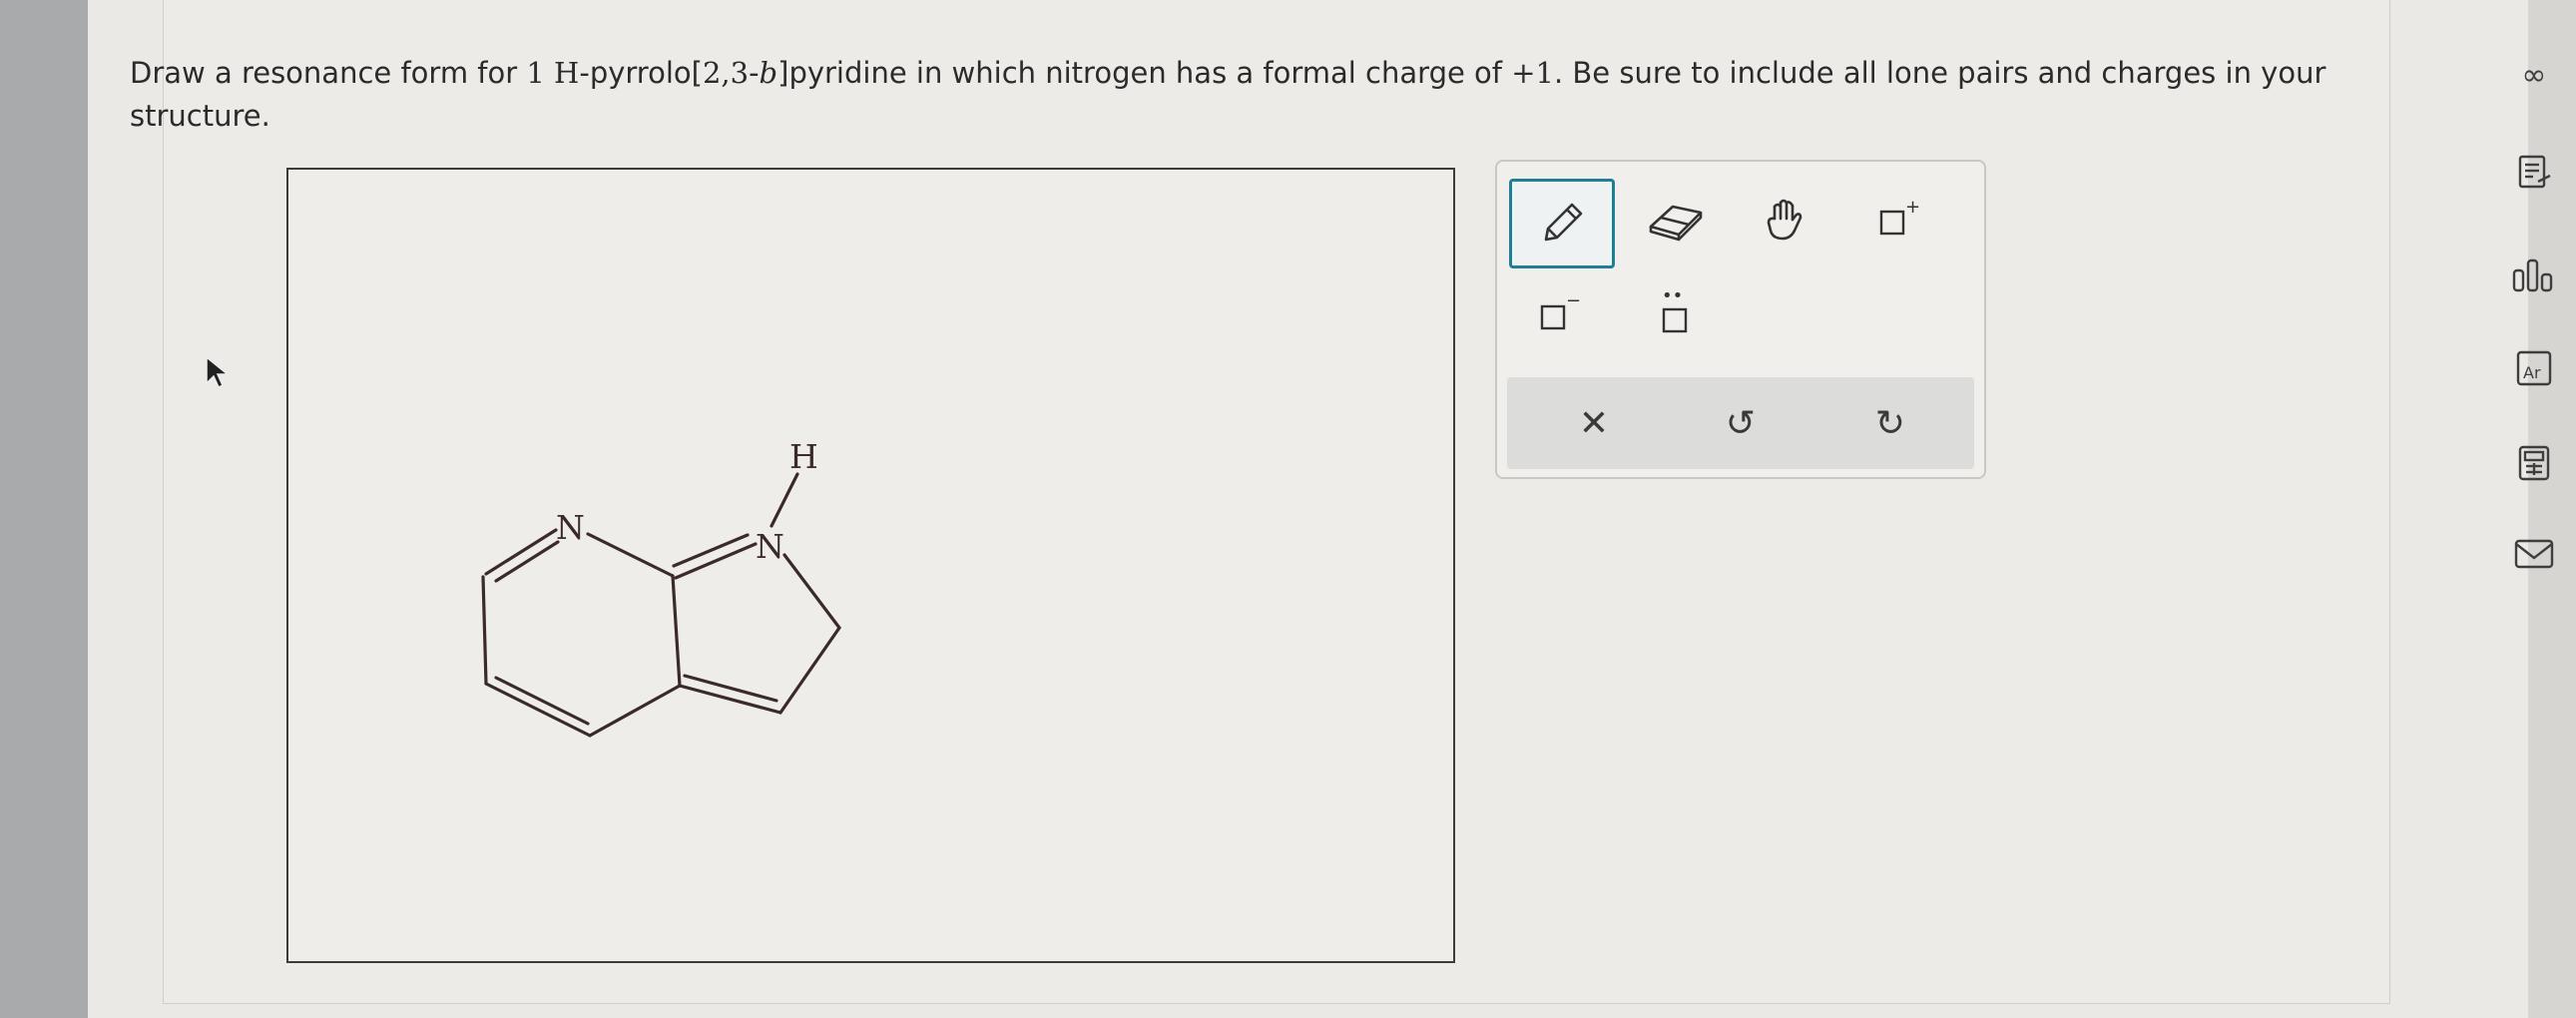  Describe the element at coordinates (770, 546) in the screenshot. I see `atom-label-pyrrole-n: N` at that location.